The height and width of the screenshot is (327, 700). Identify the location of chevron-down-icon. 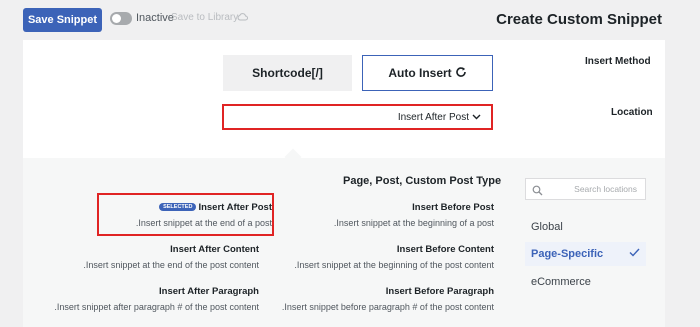
(476, 117).